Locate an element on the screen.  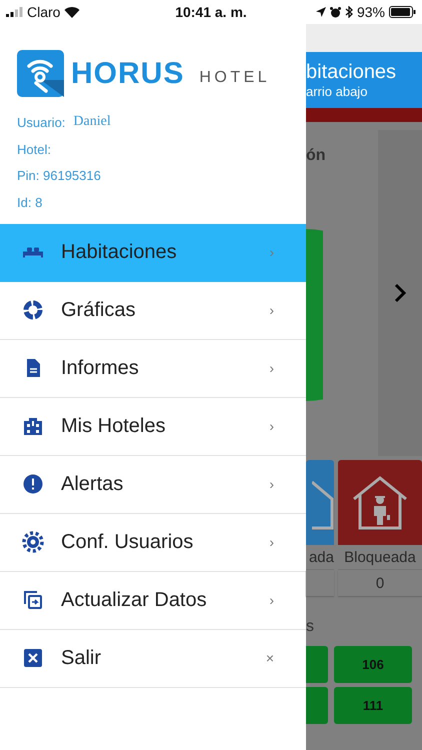
alert-icon is located at coordinates (33, 484).